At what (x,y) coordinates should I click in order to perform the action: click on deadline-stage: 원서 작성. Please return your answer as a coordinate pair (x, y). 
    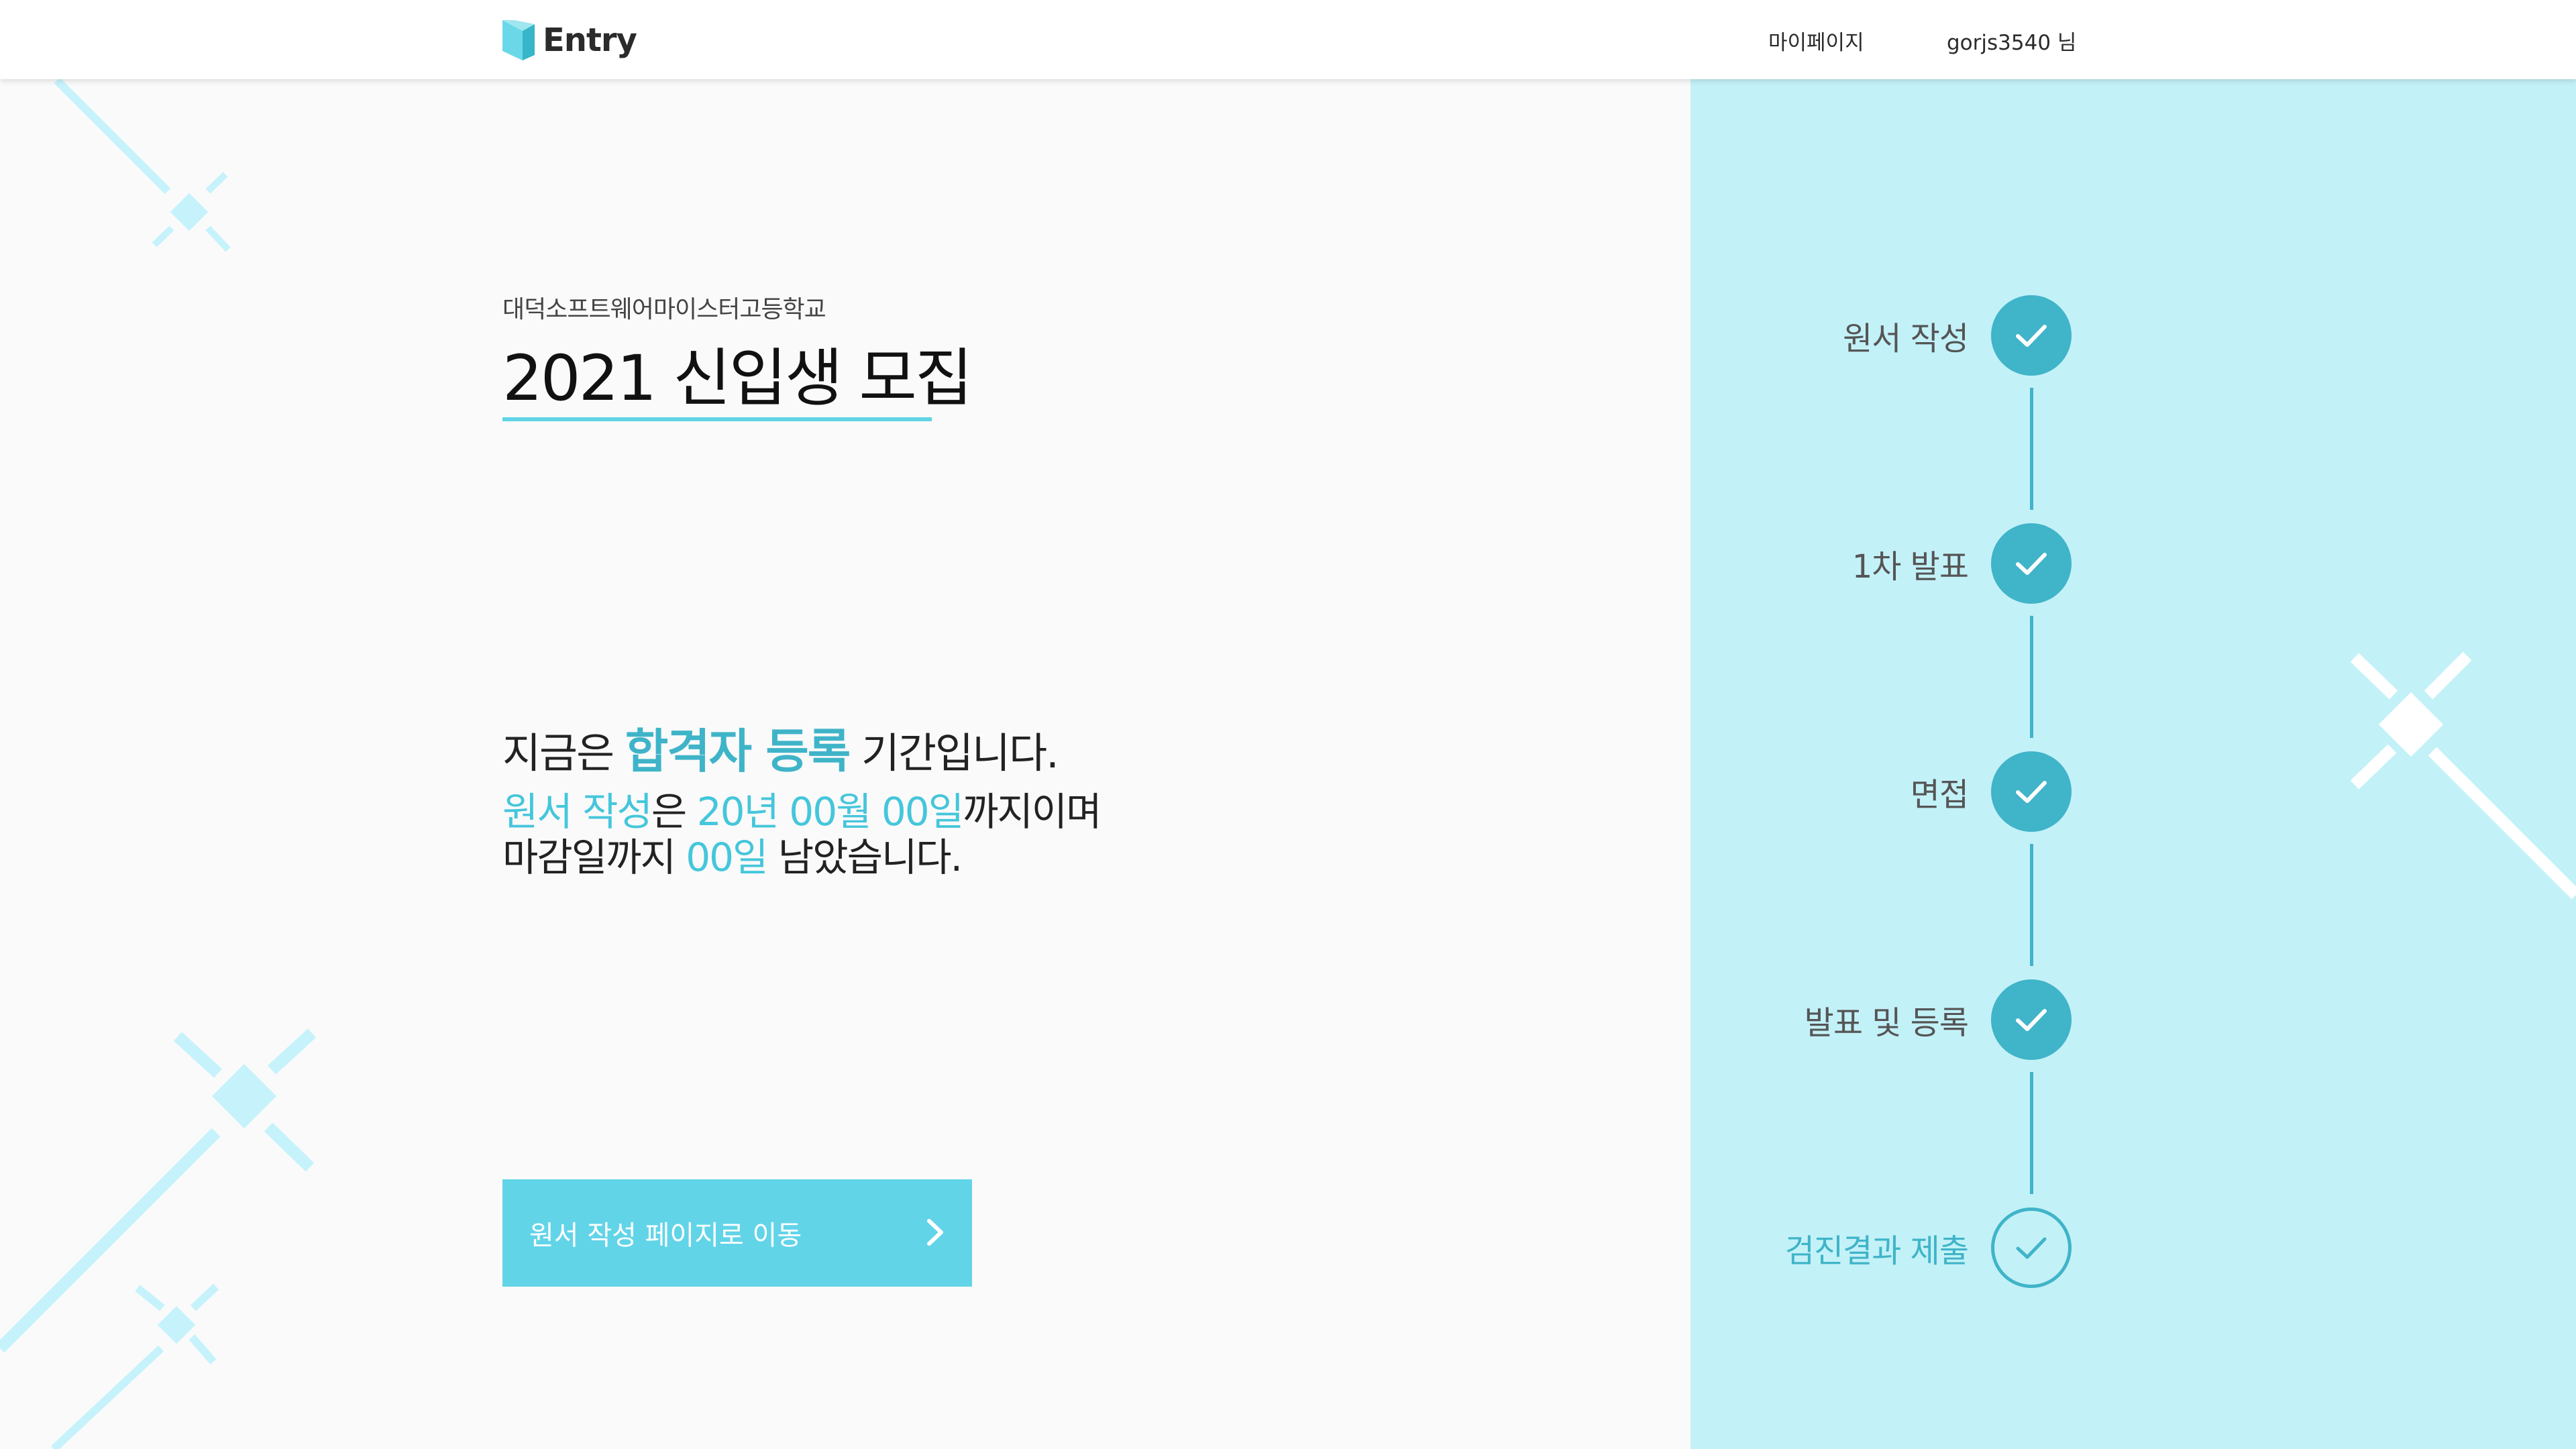
    Looking at the image, I should click on (577, 812).